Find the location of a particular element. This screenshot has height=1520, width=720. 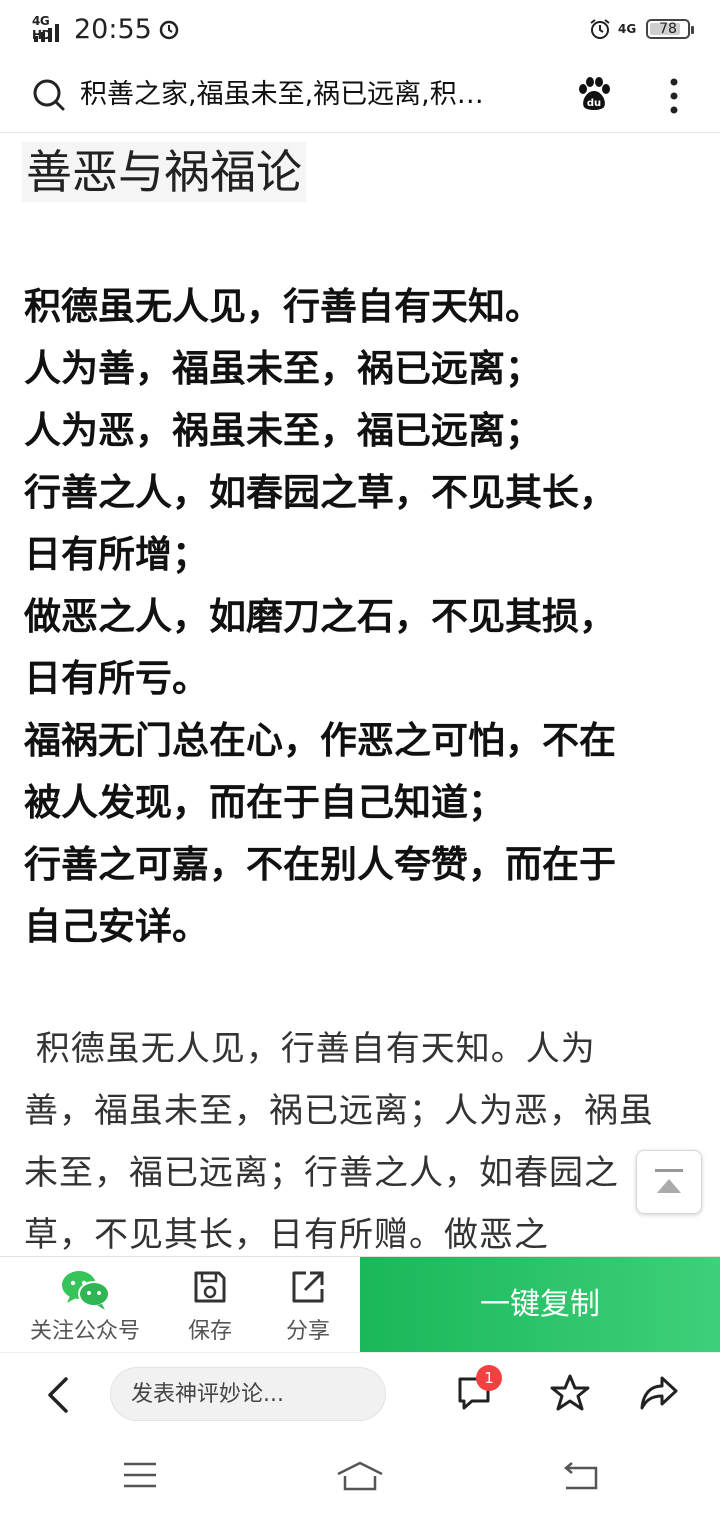

follow-account-button: 关注公众号 is located at coordinates (85, 1305).